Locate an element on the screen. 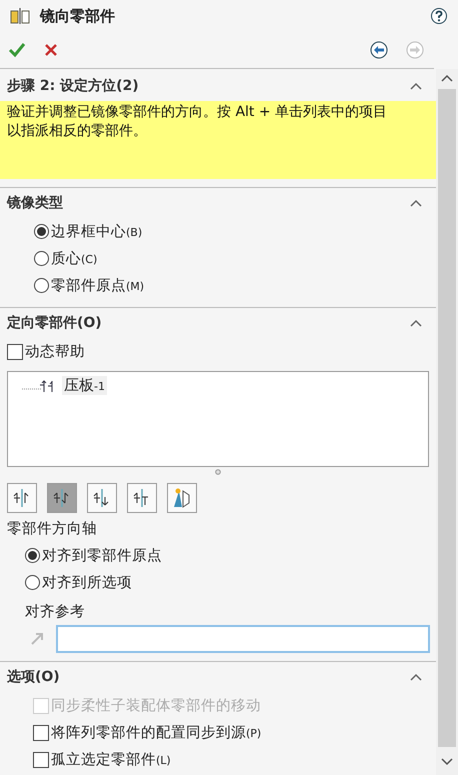 The width and height of the screenshot is (458, 775). radio-option: 质心(C) is located at coordinates (218, 258).